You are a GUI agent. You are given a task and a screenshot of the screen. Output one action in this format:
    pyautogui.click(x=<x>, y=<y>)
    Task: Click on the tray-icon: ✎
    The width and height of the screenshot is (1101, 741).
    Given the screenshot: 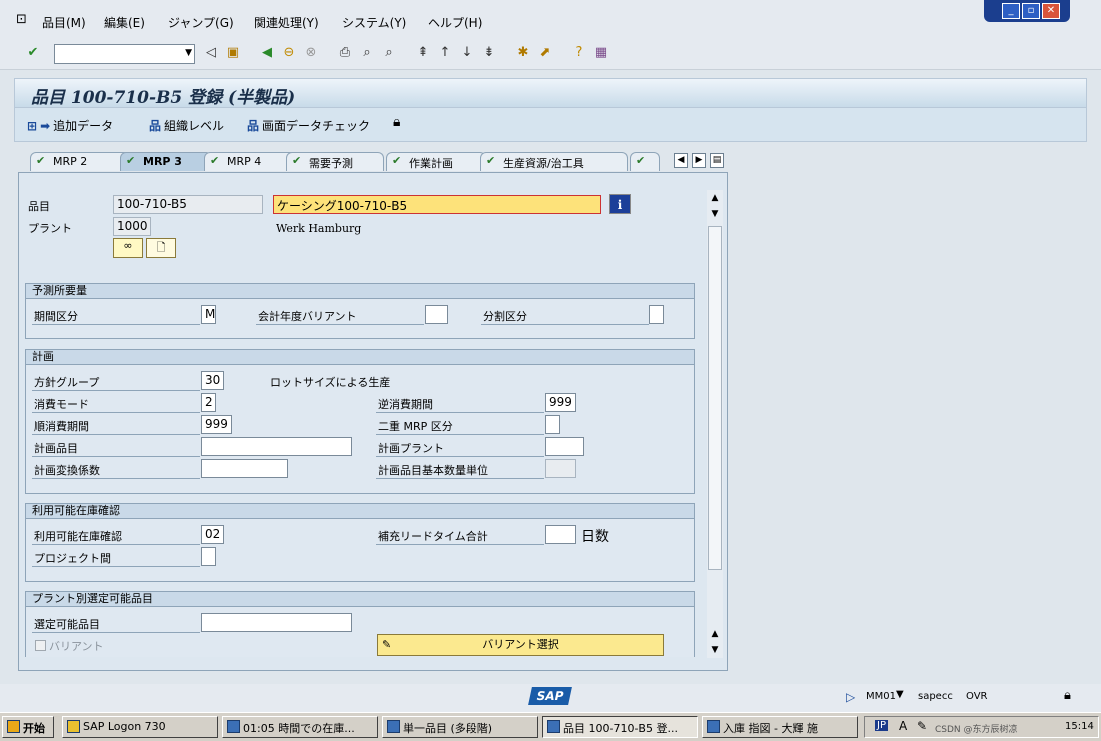 What is the action you would take?
    pyautogui.click(x=922, y=726)
    